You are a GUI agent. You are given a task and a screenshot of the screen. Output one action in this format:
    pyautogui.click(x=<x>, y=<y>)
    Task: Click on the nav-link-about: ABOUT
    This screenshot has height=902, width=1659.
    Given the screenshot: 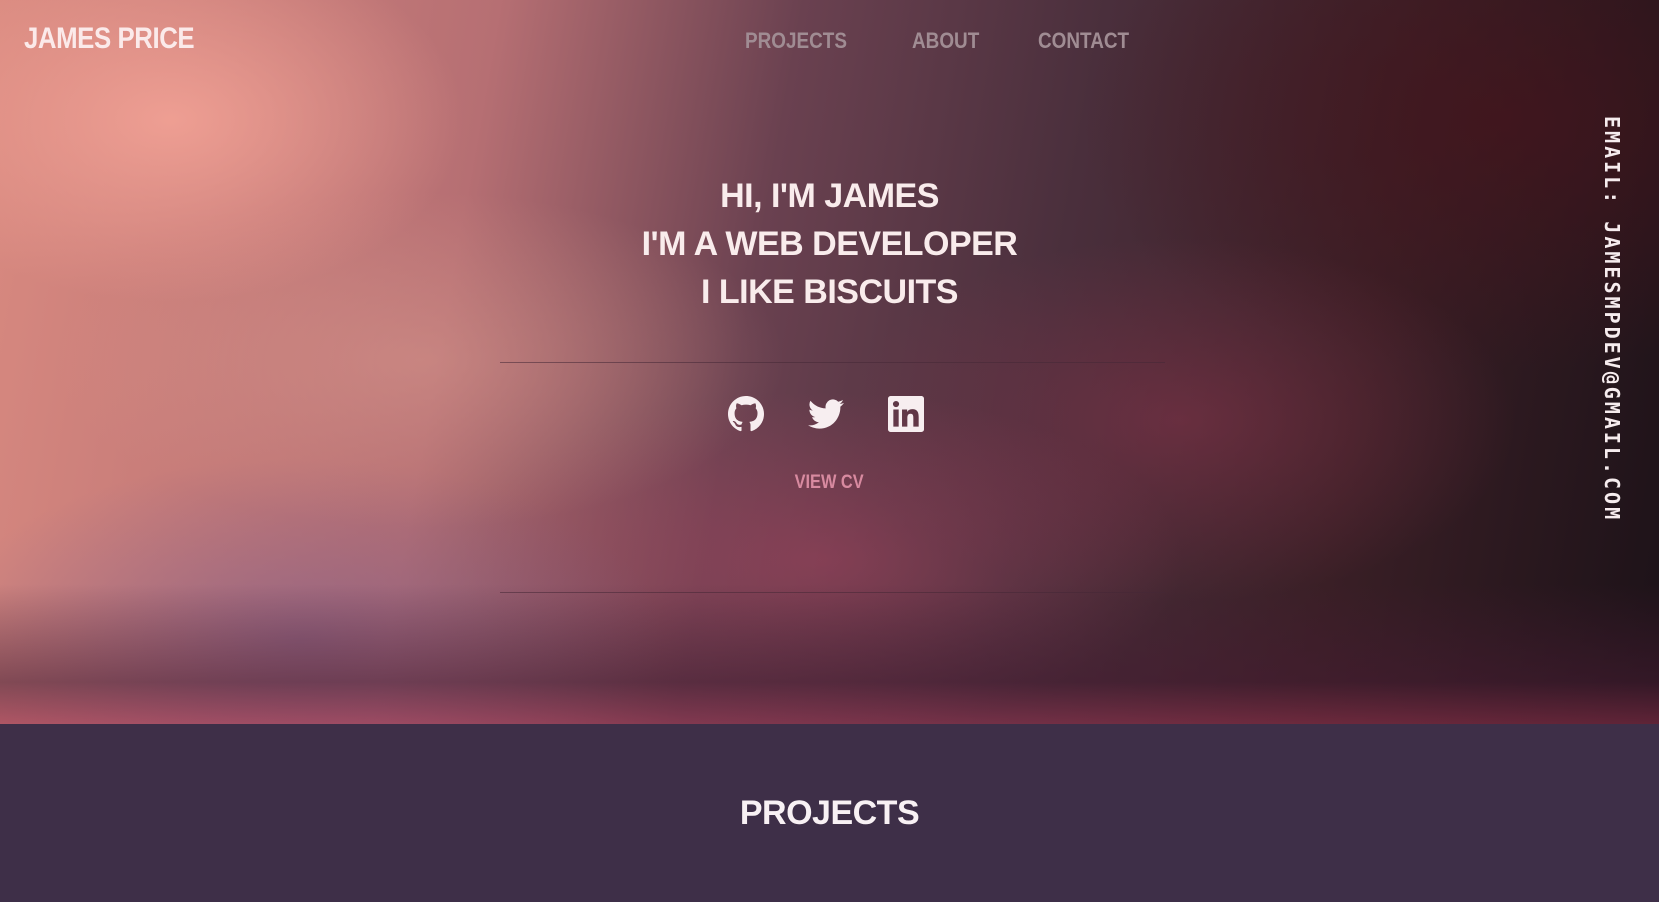 What is the action you would take?
    pyautogui.click(x=945, y=41)
    